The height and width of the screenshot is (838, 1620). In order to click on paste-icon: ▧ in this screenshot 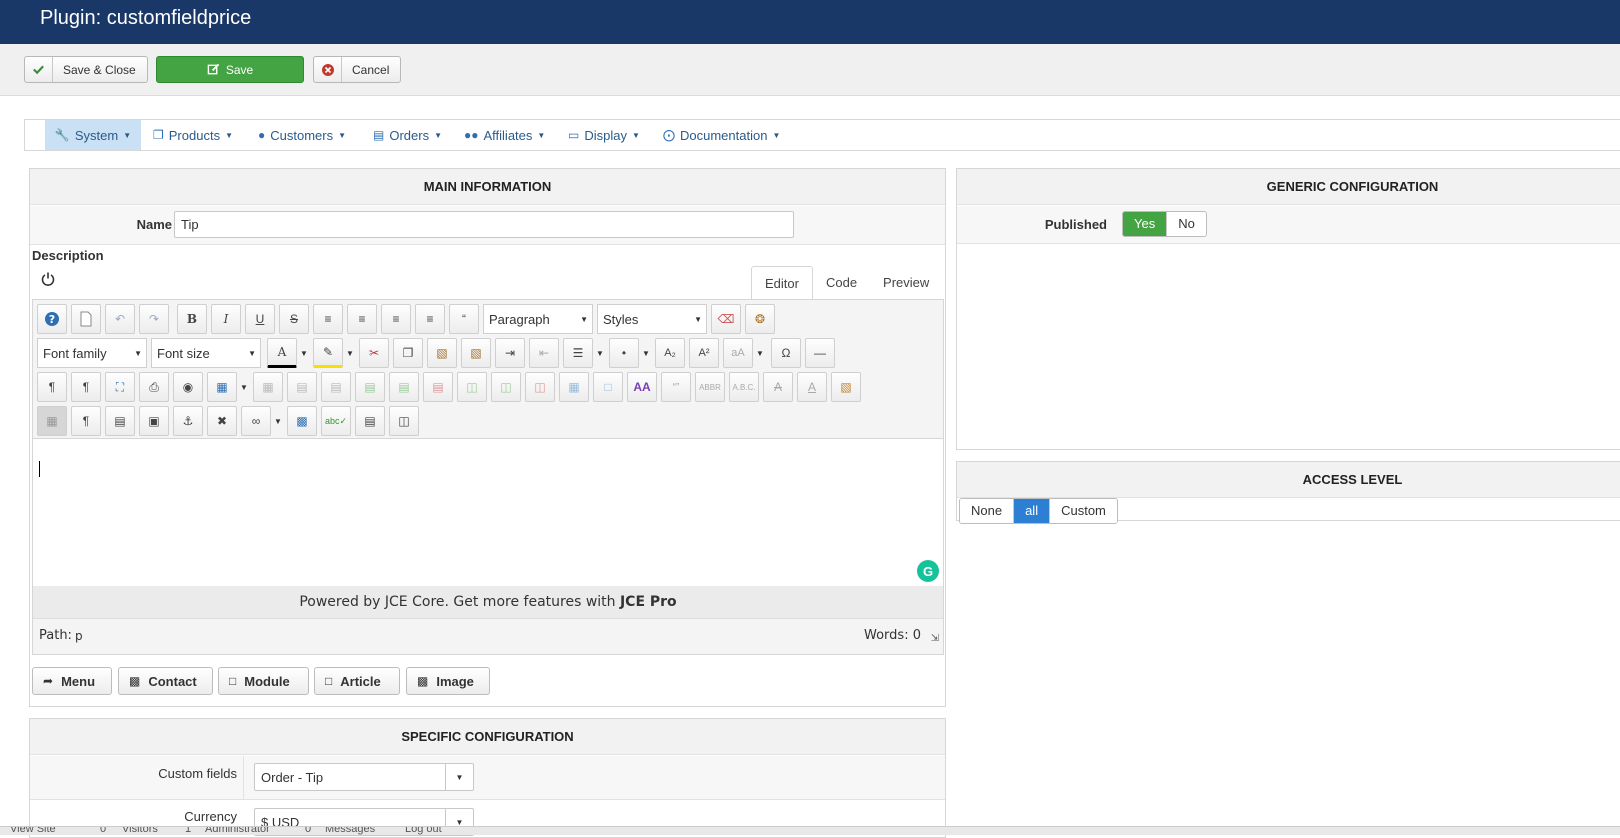, I will do `click(442, 353)`.